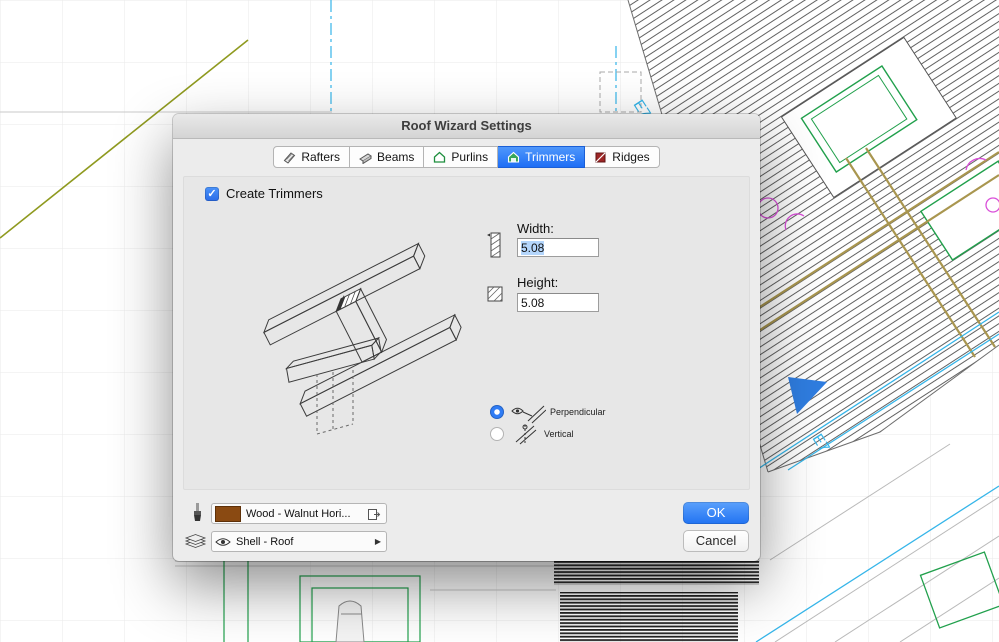 The image size is (999, 642). What do you see at coordinates (195, 541) in the screenshot?
I see `layers-icon` at bounding box center [195, 541].